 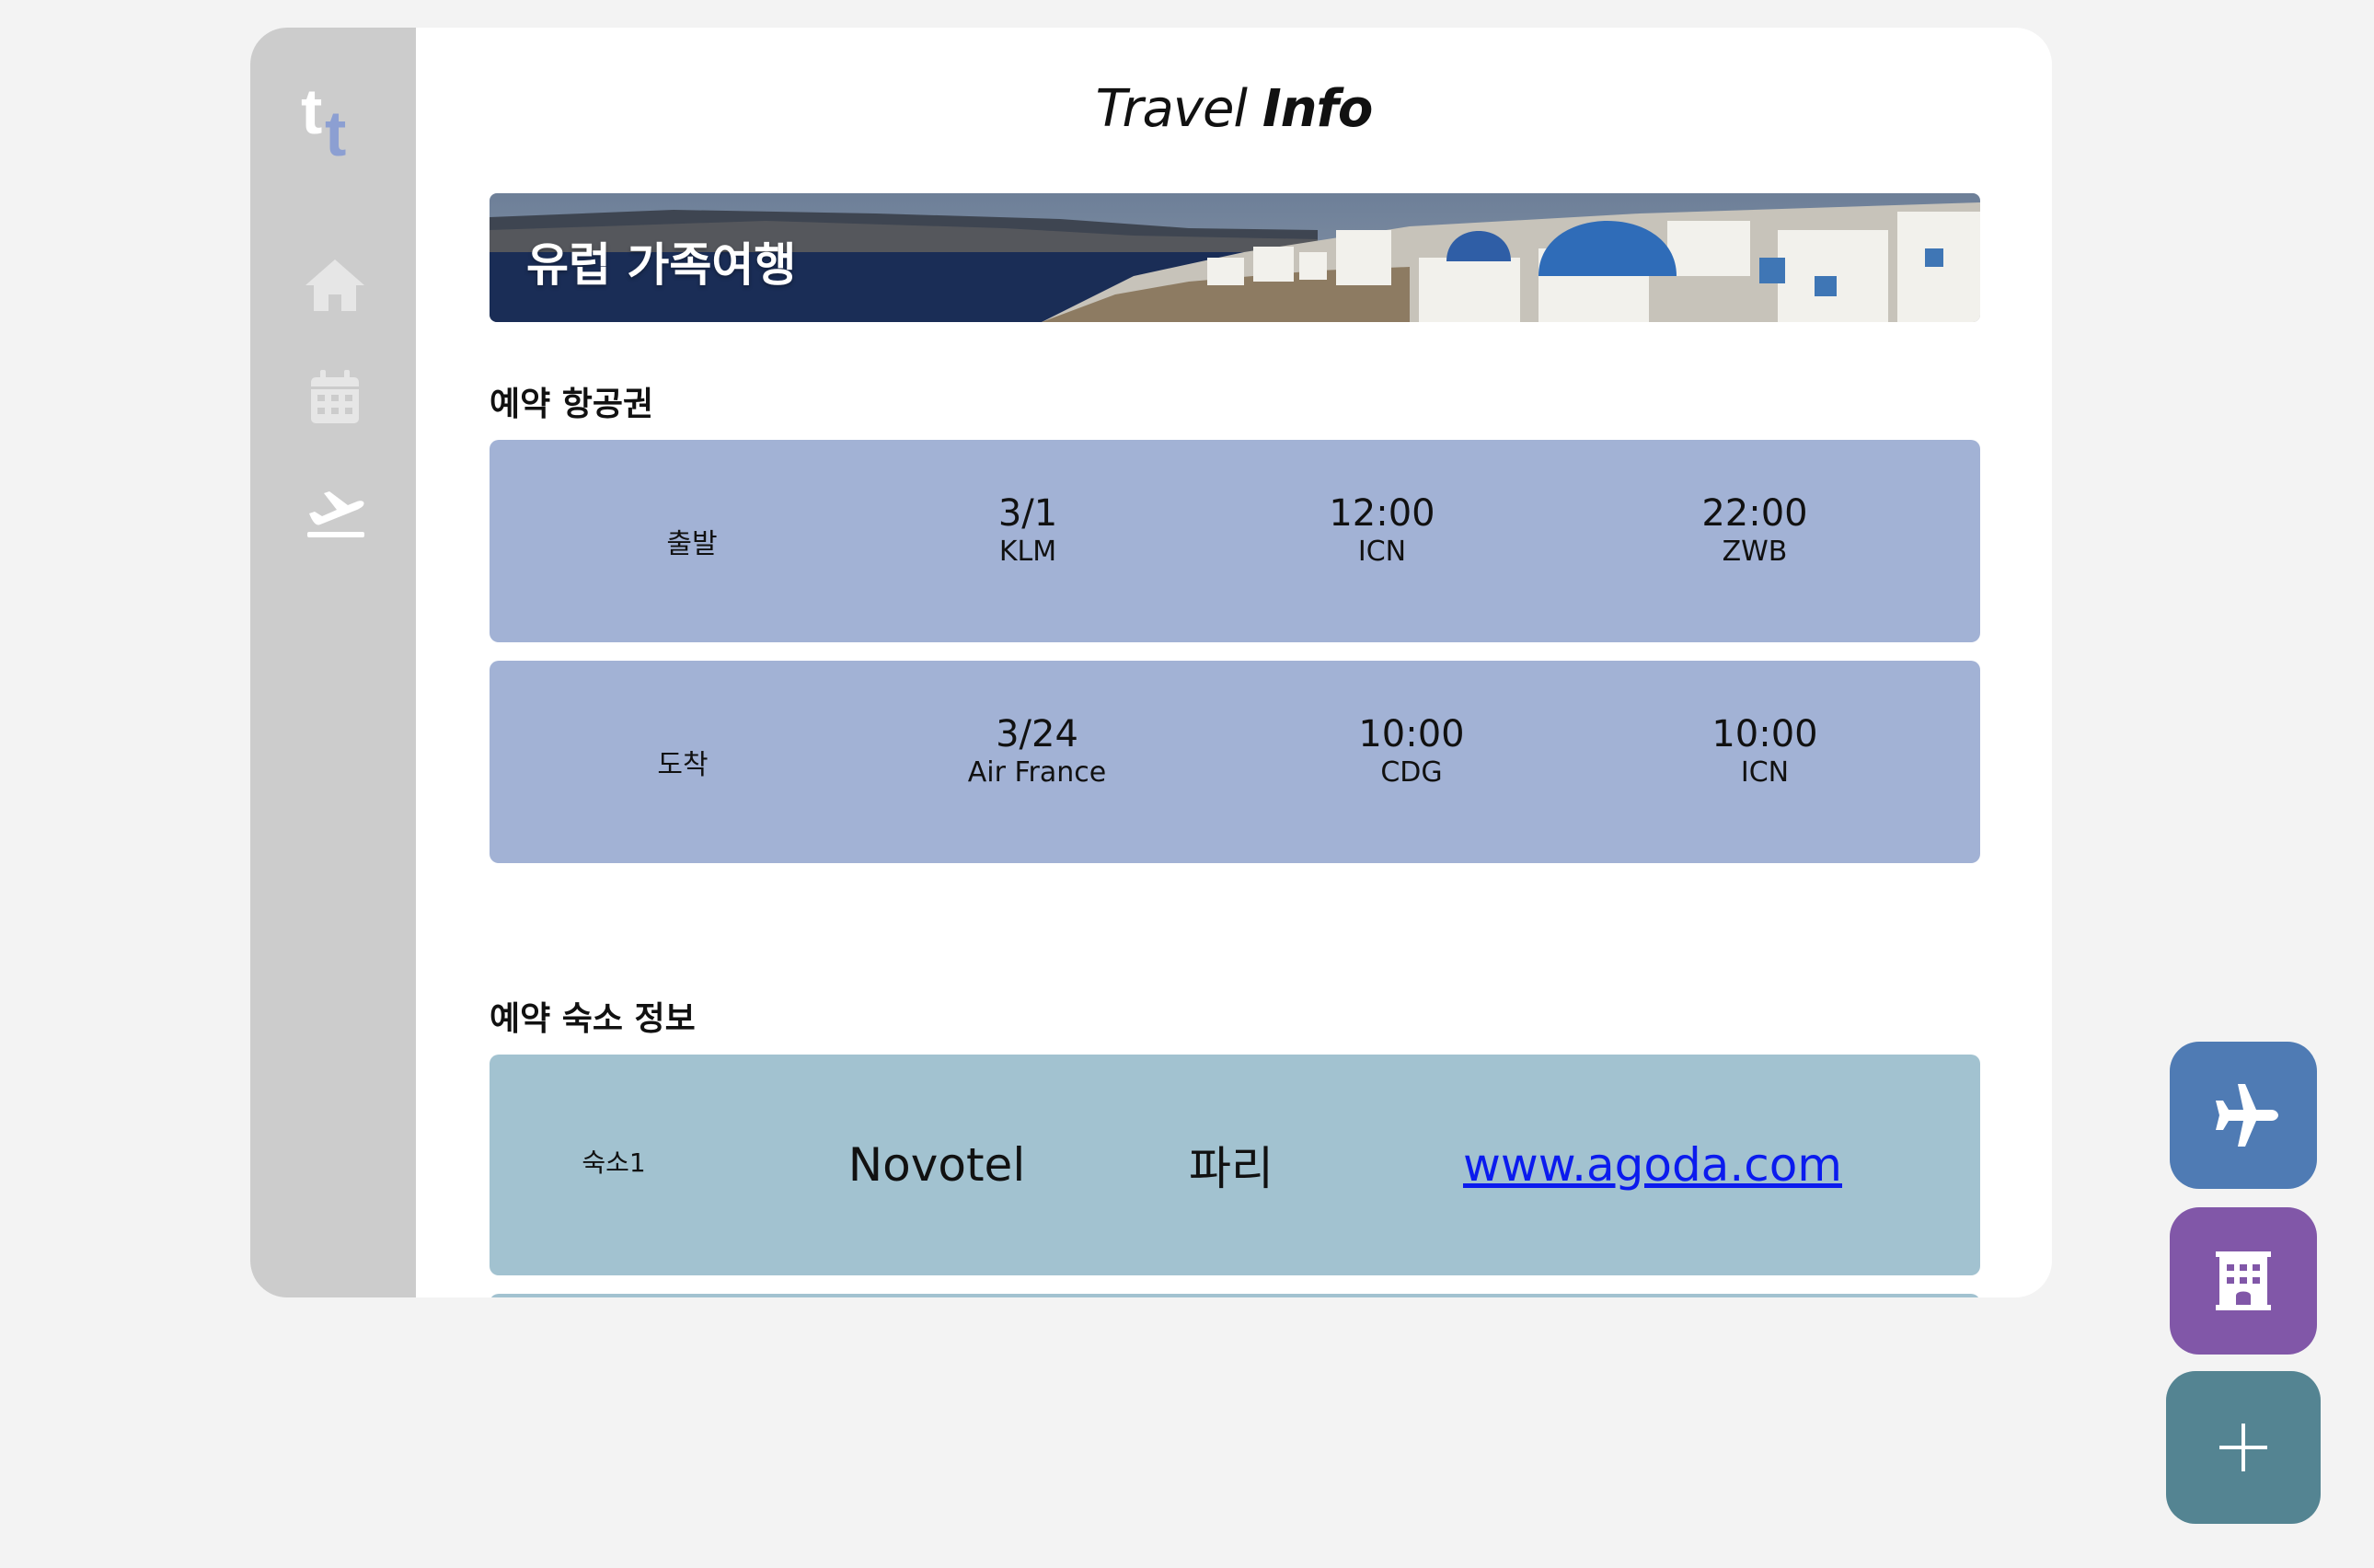 I want to click on flight-date-col: 3/24 Air France, so click(x=1037, y=751).